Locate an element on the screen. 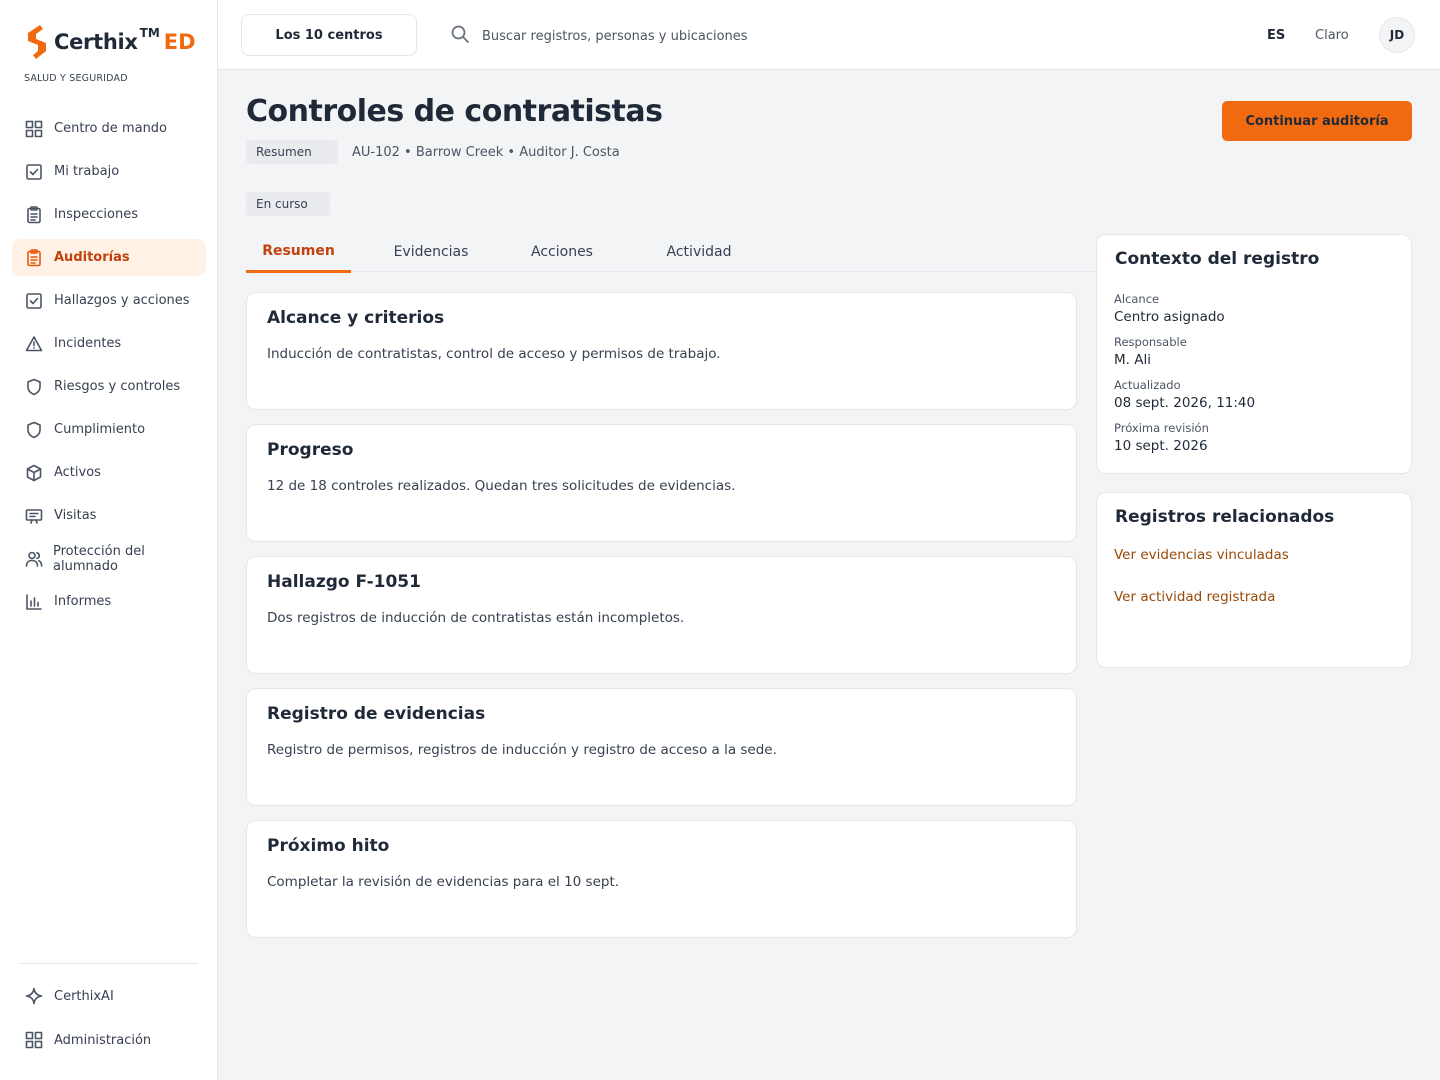 This screenshot has height=1080, width=1440. sidebar-item-hallazgos-y-acciones: Hallazgos y acciones is located at coordinates (109, 300).